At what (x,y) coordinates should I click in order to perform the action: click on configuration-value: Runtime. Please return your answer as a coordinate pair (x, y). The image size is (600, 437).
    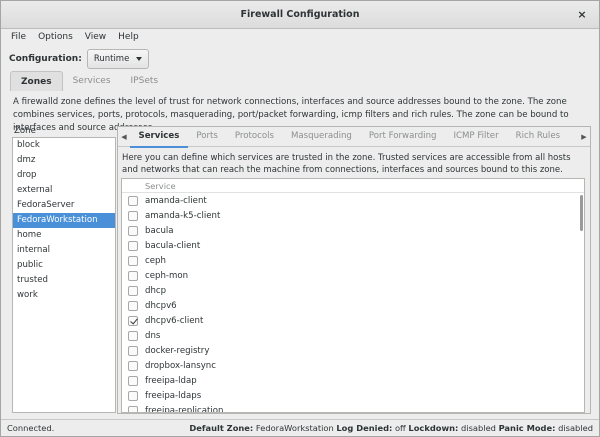
    Looking at the image, I should click on (111, 59).